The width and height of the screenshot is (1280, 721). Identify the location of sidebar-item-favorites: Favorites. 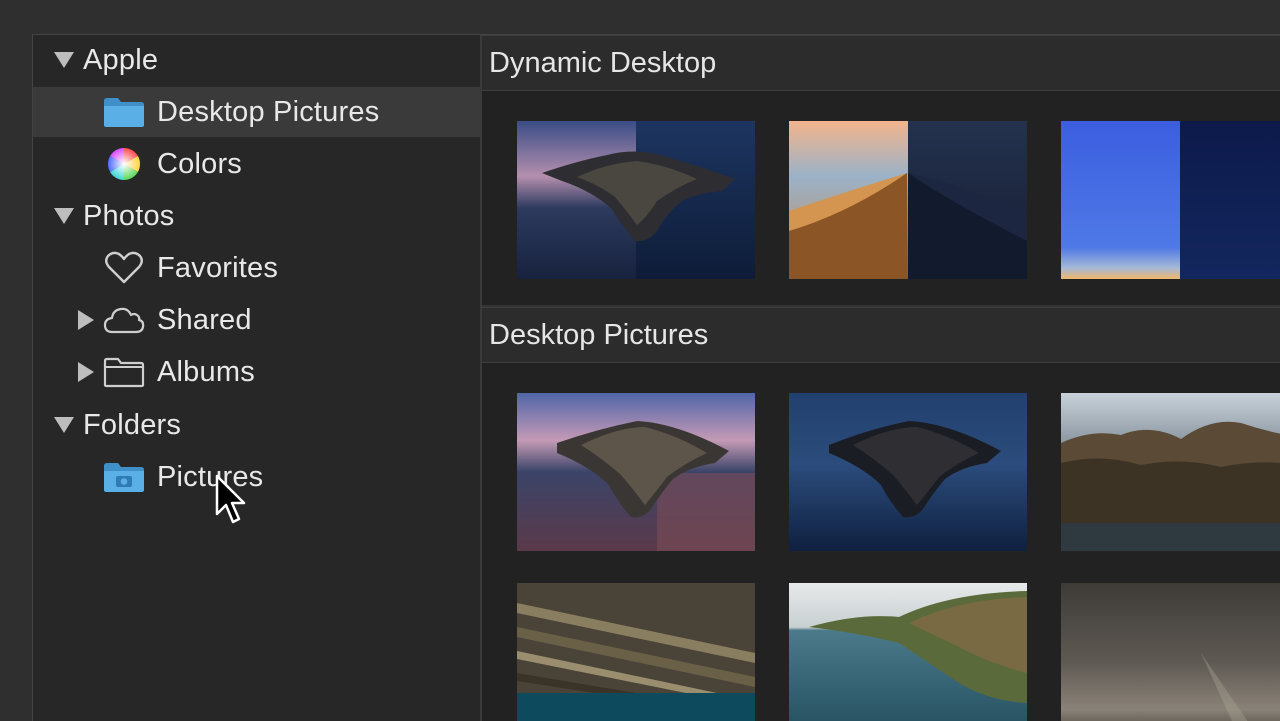
(256, 268).